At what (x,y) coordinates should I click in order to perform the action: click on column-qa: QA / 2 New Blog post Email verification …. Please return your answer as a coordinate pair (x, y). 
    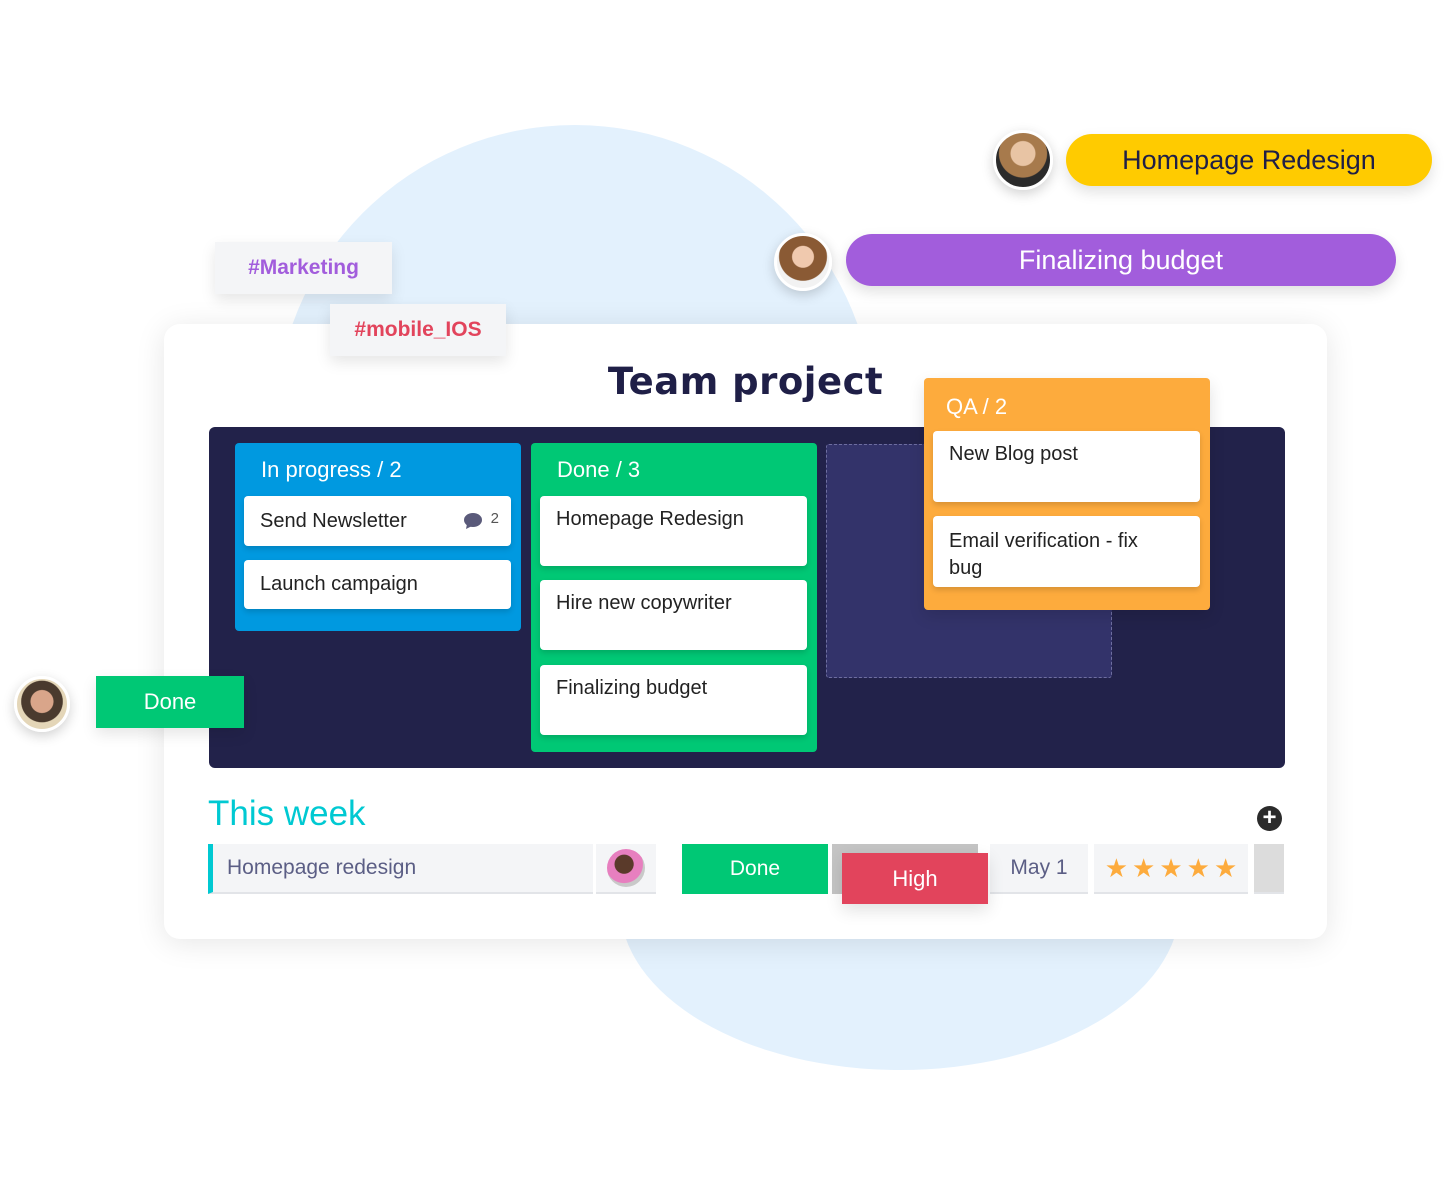
    Looking at the image, I should click on (1067, 494).